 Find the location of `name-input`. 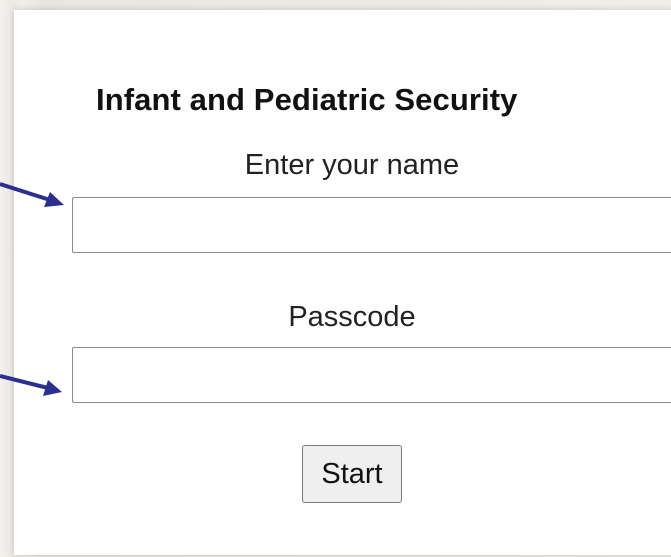

name-input is located at coordinates (371, 225).